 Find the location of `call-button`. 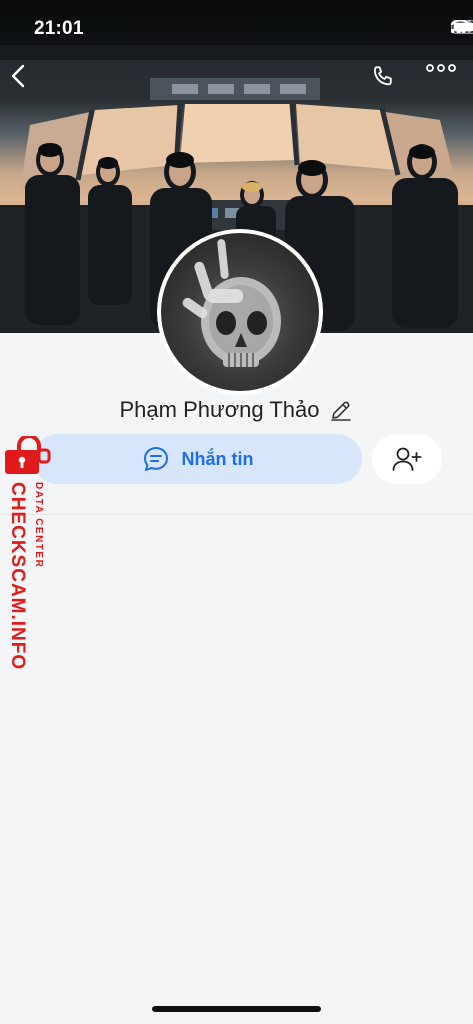

call-button is located at coordinates (390, 84).